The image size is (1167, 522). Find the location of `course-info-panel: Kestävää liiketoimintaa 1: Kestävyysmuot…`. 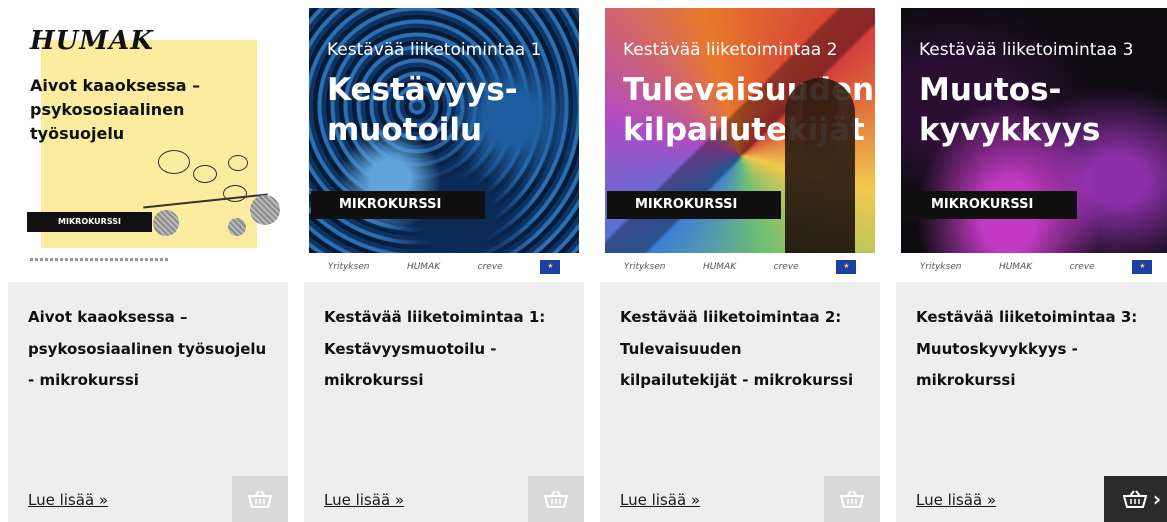

course-info-panel: Kestävää liiketoimintaa 1: Kestävyysmuot… is located at coordinates (444, 402).